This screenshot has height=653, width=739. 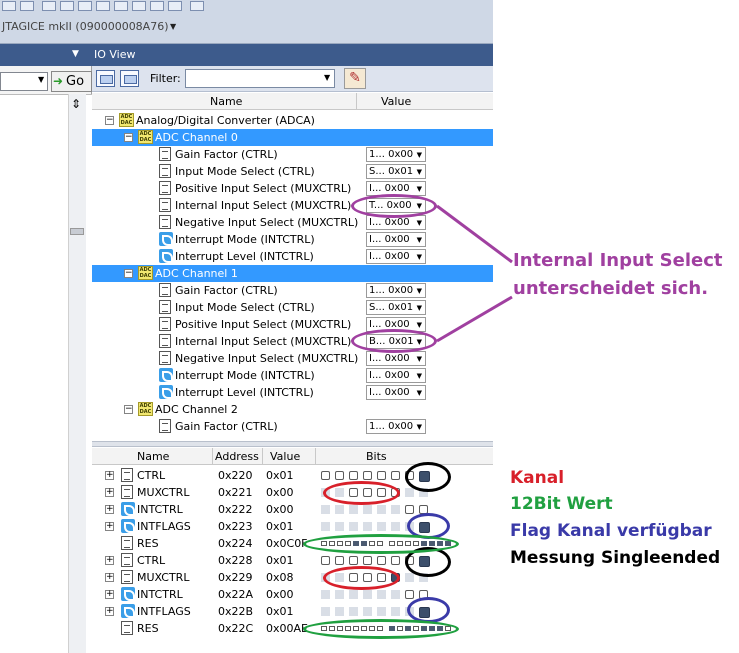 What do you see at coordinates (537, 478) in the screenshot?
I see `annotation-kanal: Kanal` at bounding box center [537, 478].